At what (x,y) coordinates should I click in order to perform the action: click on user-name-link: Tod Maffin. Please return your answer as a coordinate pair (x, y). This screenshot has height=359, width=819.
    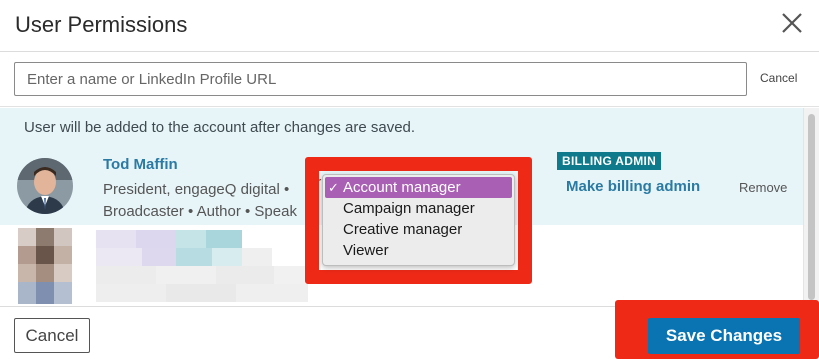
    Looking at the image, I should click on (140, 164).